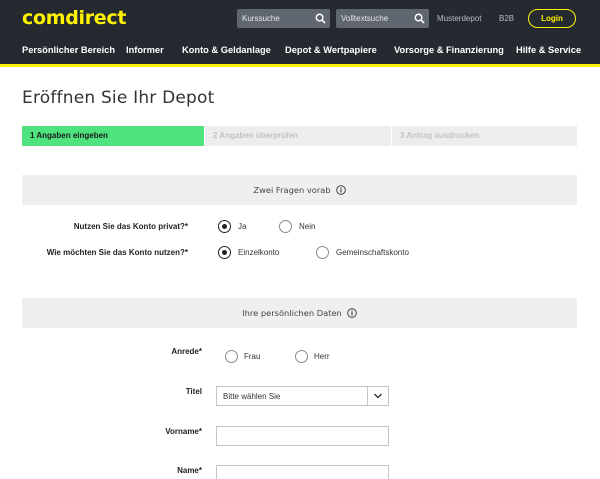  Describe the element at coordinates (322, 252) in the screenshot. I see `radio-gemeinschaftskonto` at that location.